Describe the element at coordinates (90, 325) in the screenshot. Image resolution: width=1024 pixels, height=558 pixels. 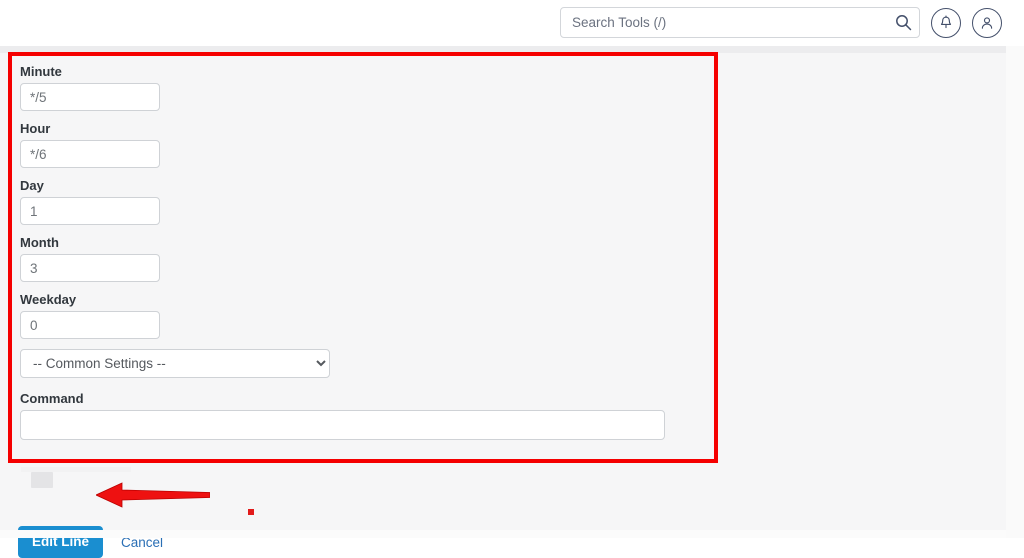
I see `weekday-input` at that location.